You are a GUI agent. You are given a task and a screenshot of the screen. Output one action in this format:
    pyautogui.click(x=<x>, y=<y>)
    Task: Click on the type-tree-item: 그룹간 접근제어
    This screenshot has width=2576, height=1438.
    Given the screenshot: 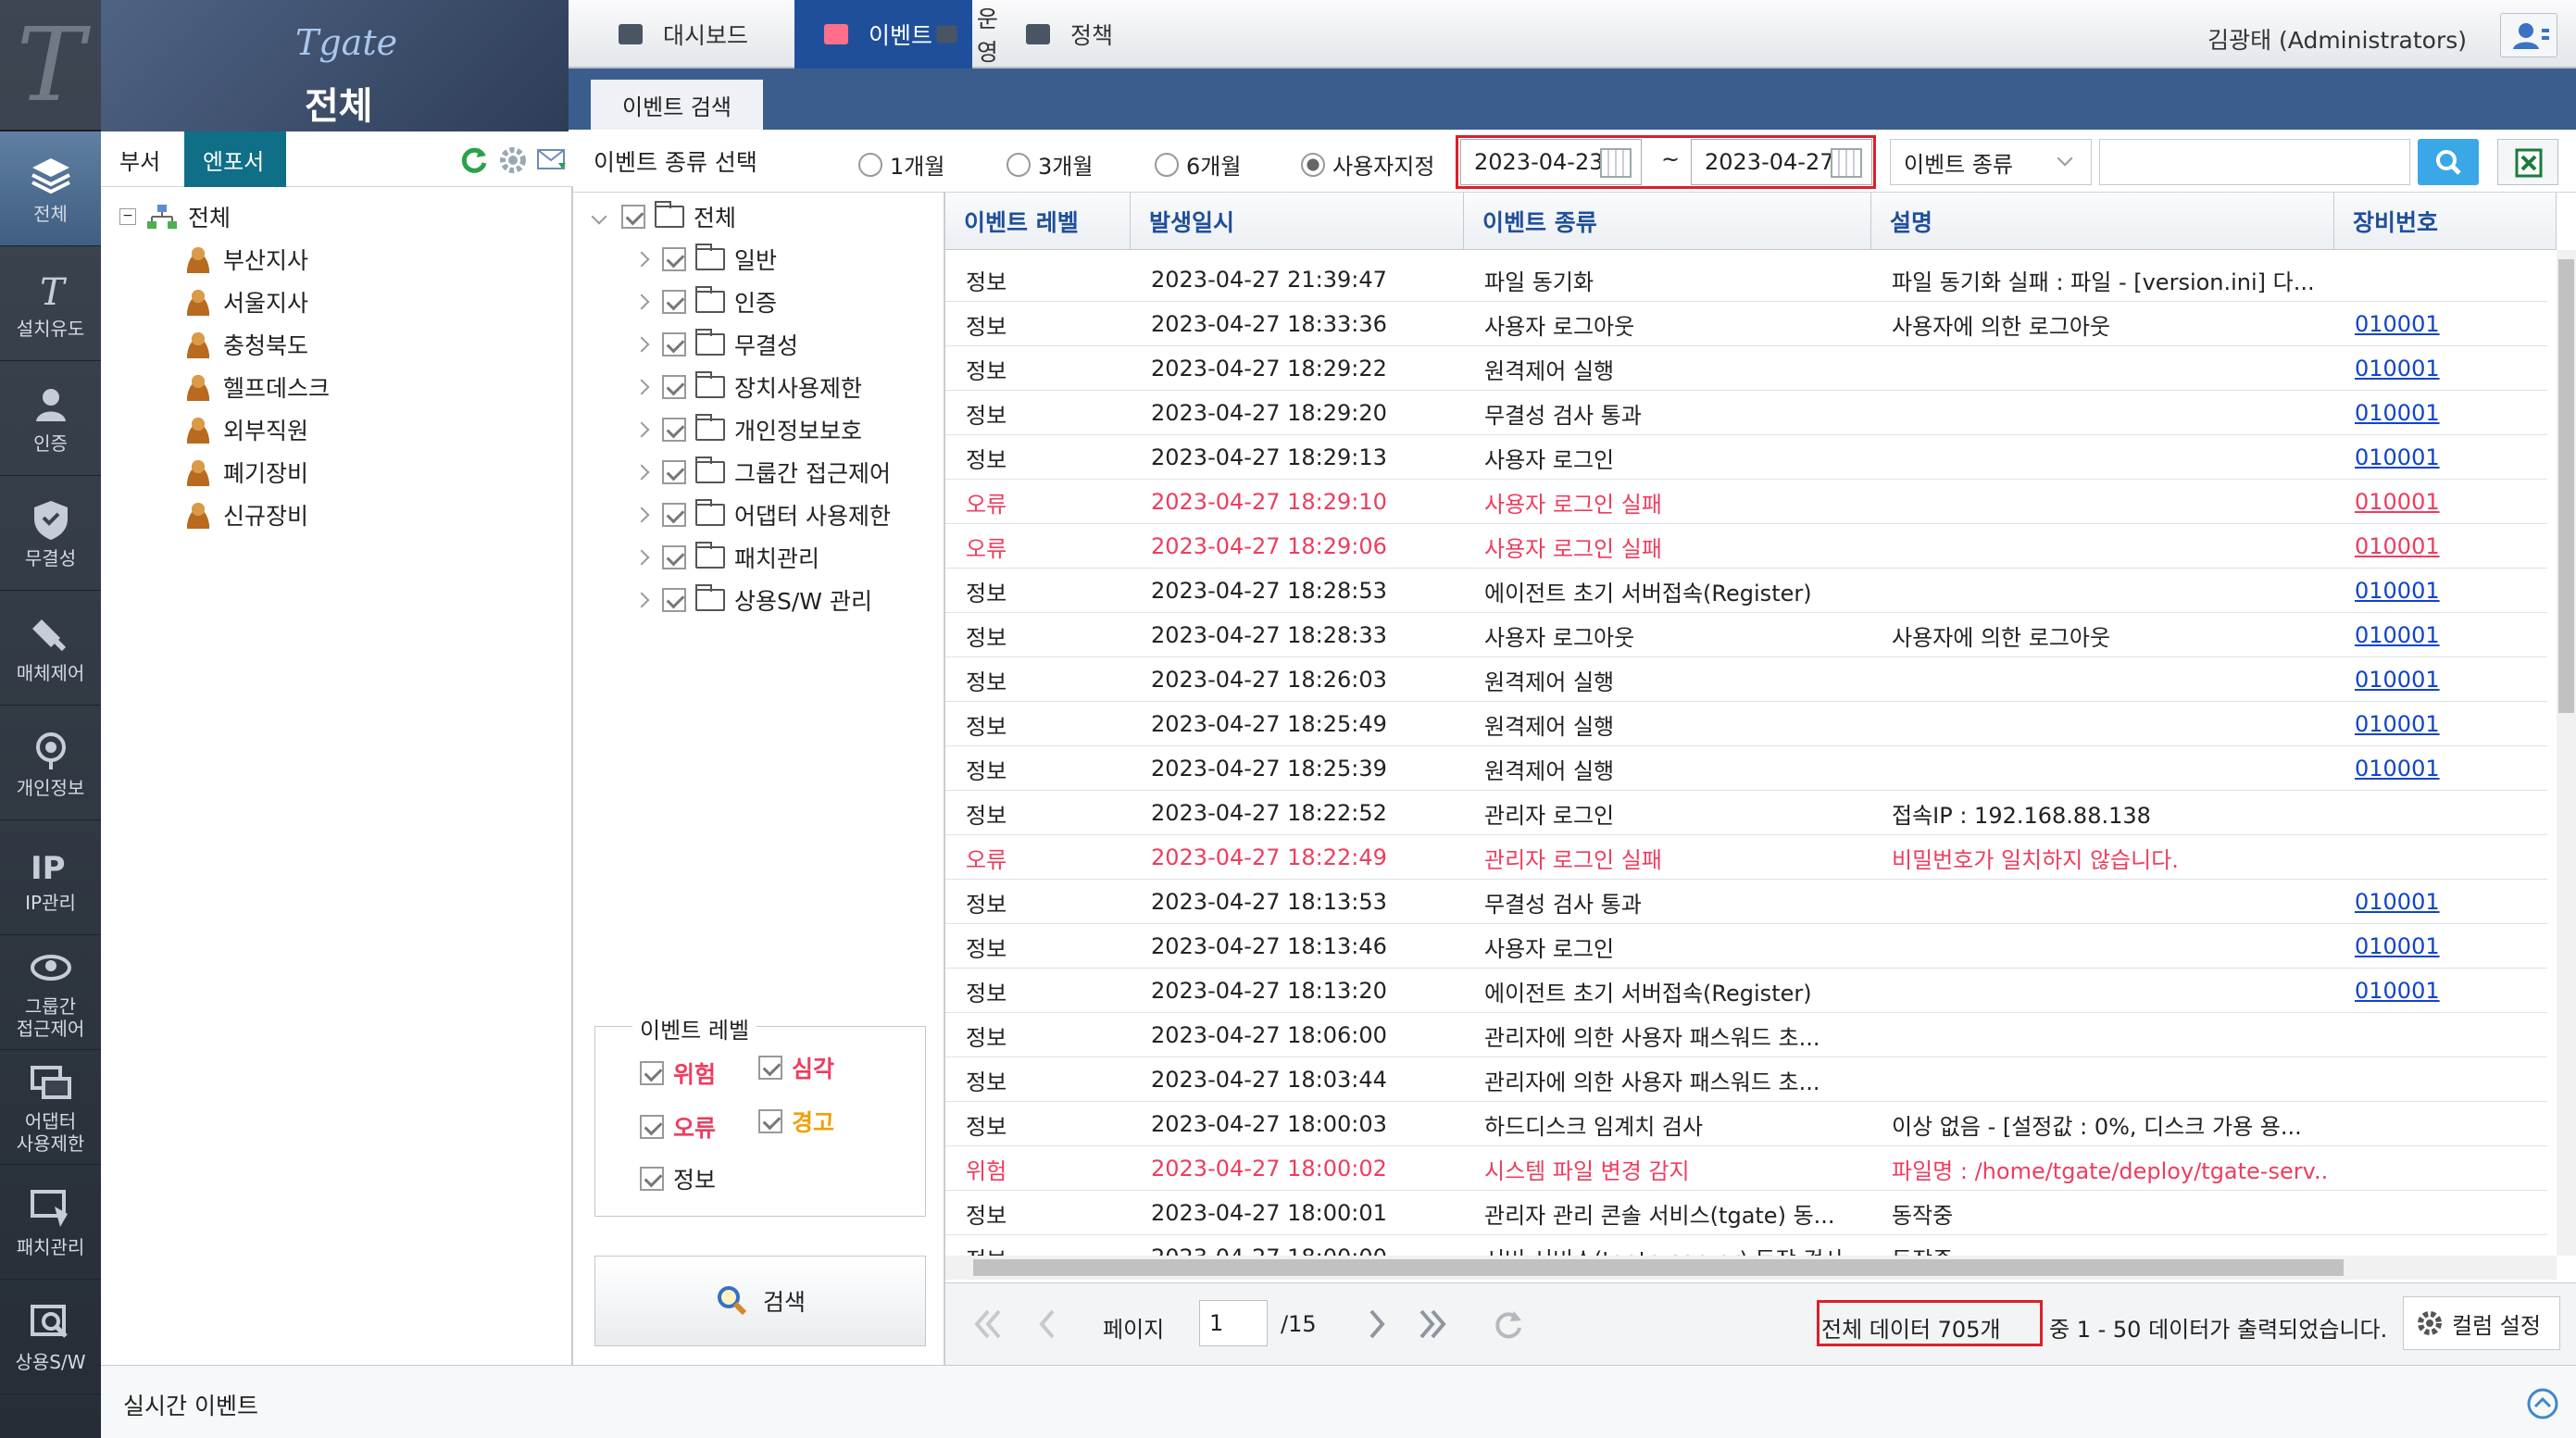 What is the action you would take?
    pyautogui.click(x=762, y=473)
    